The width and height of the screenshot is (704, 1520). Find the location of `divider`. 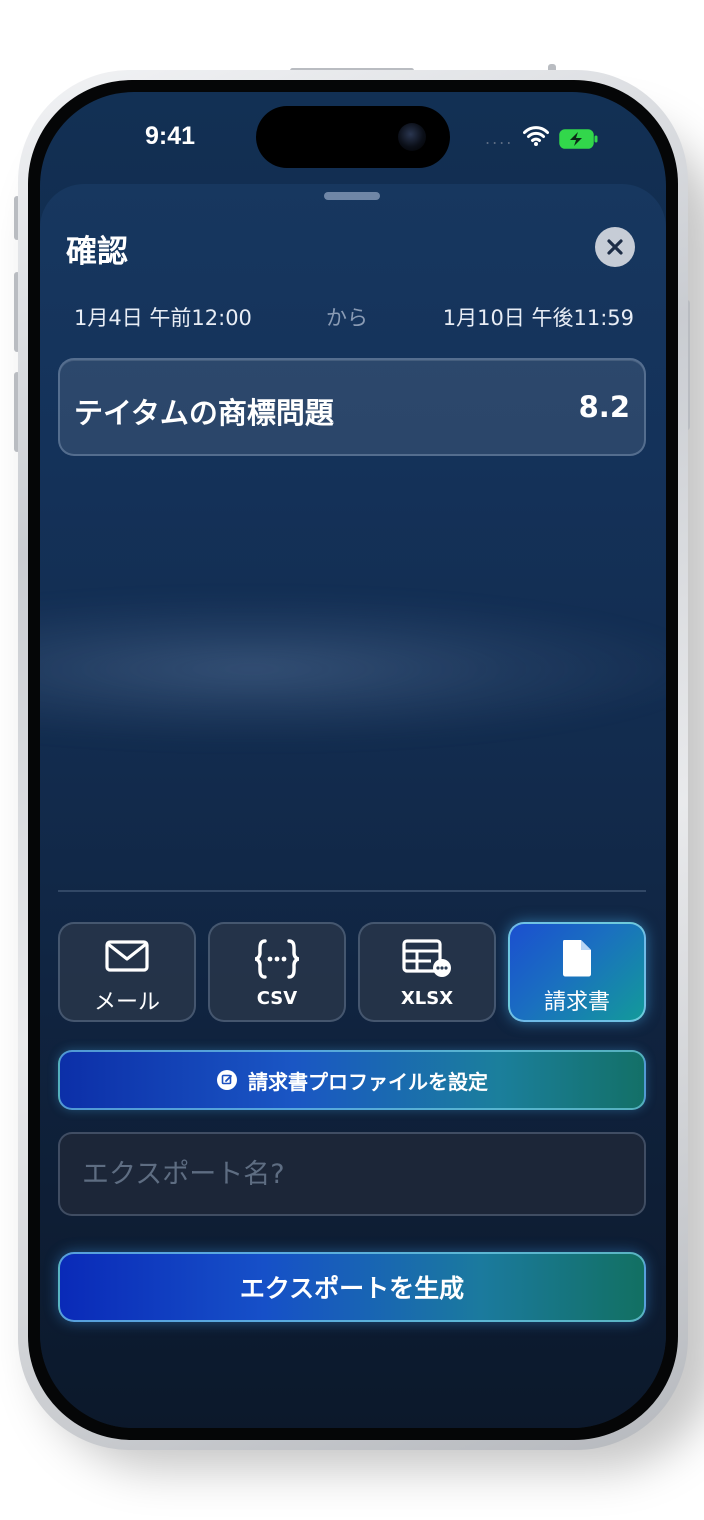

divider is located at coordinates (352, 891).